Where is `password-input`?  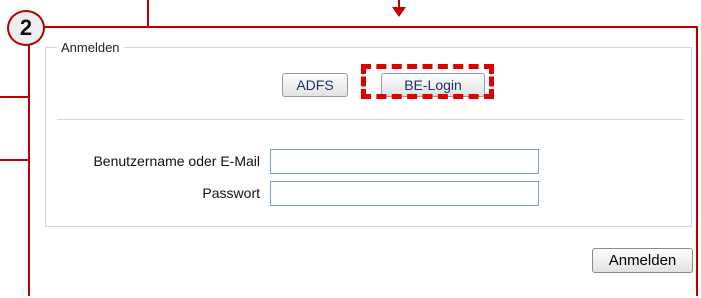
password-input is located at coordinates (404, 193).